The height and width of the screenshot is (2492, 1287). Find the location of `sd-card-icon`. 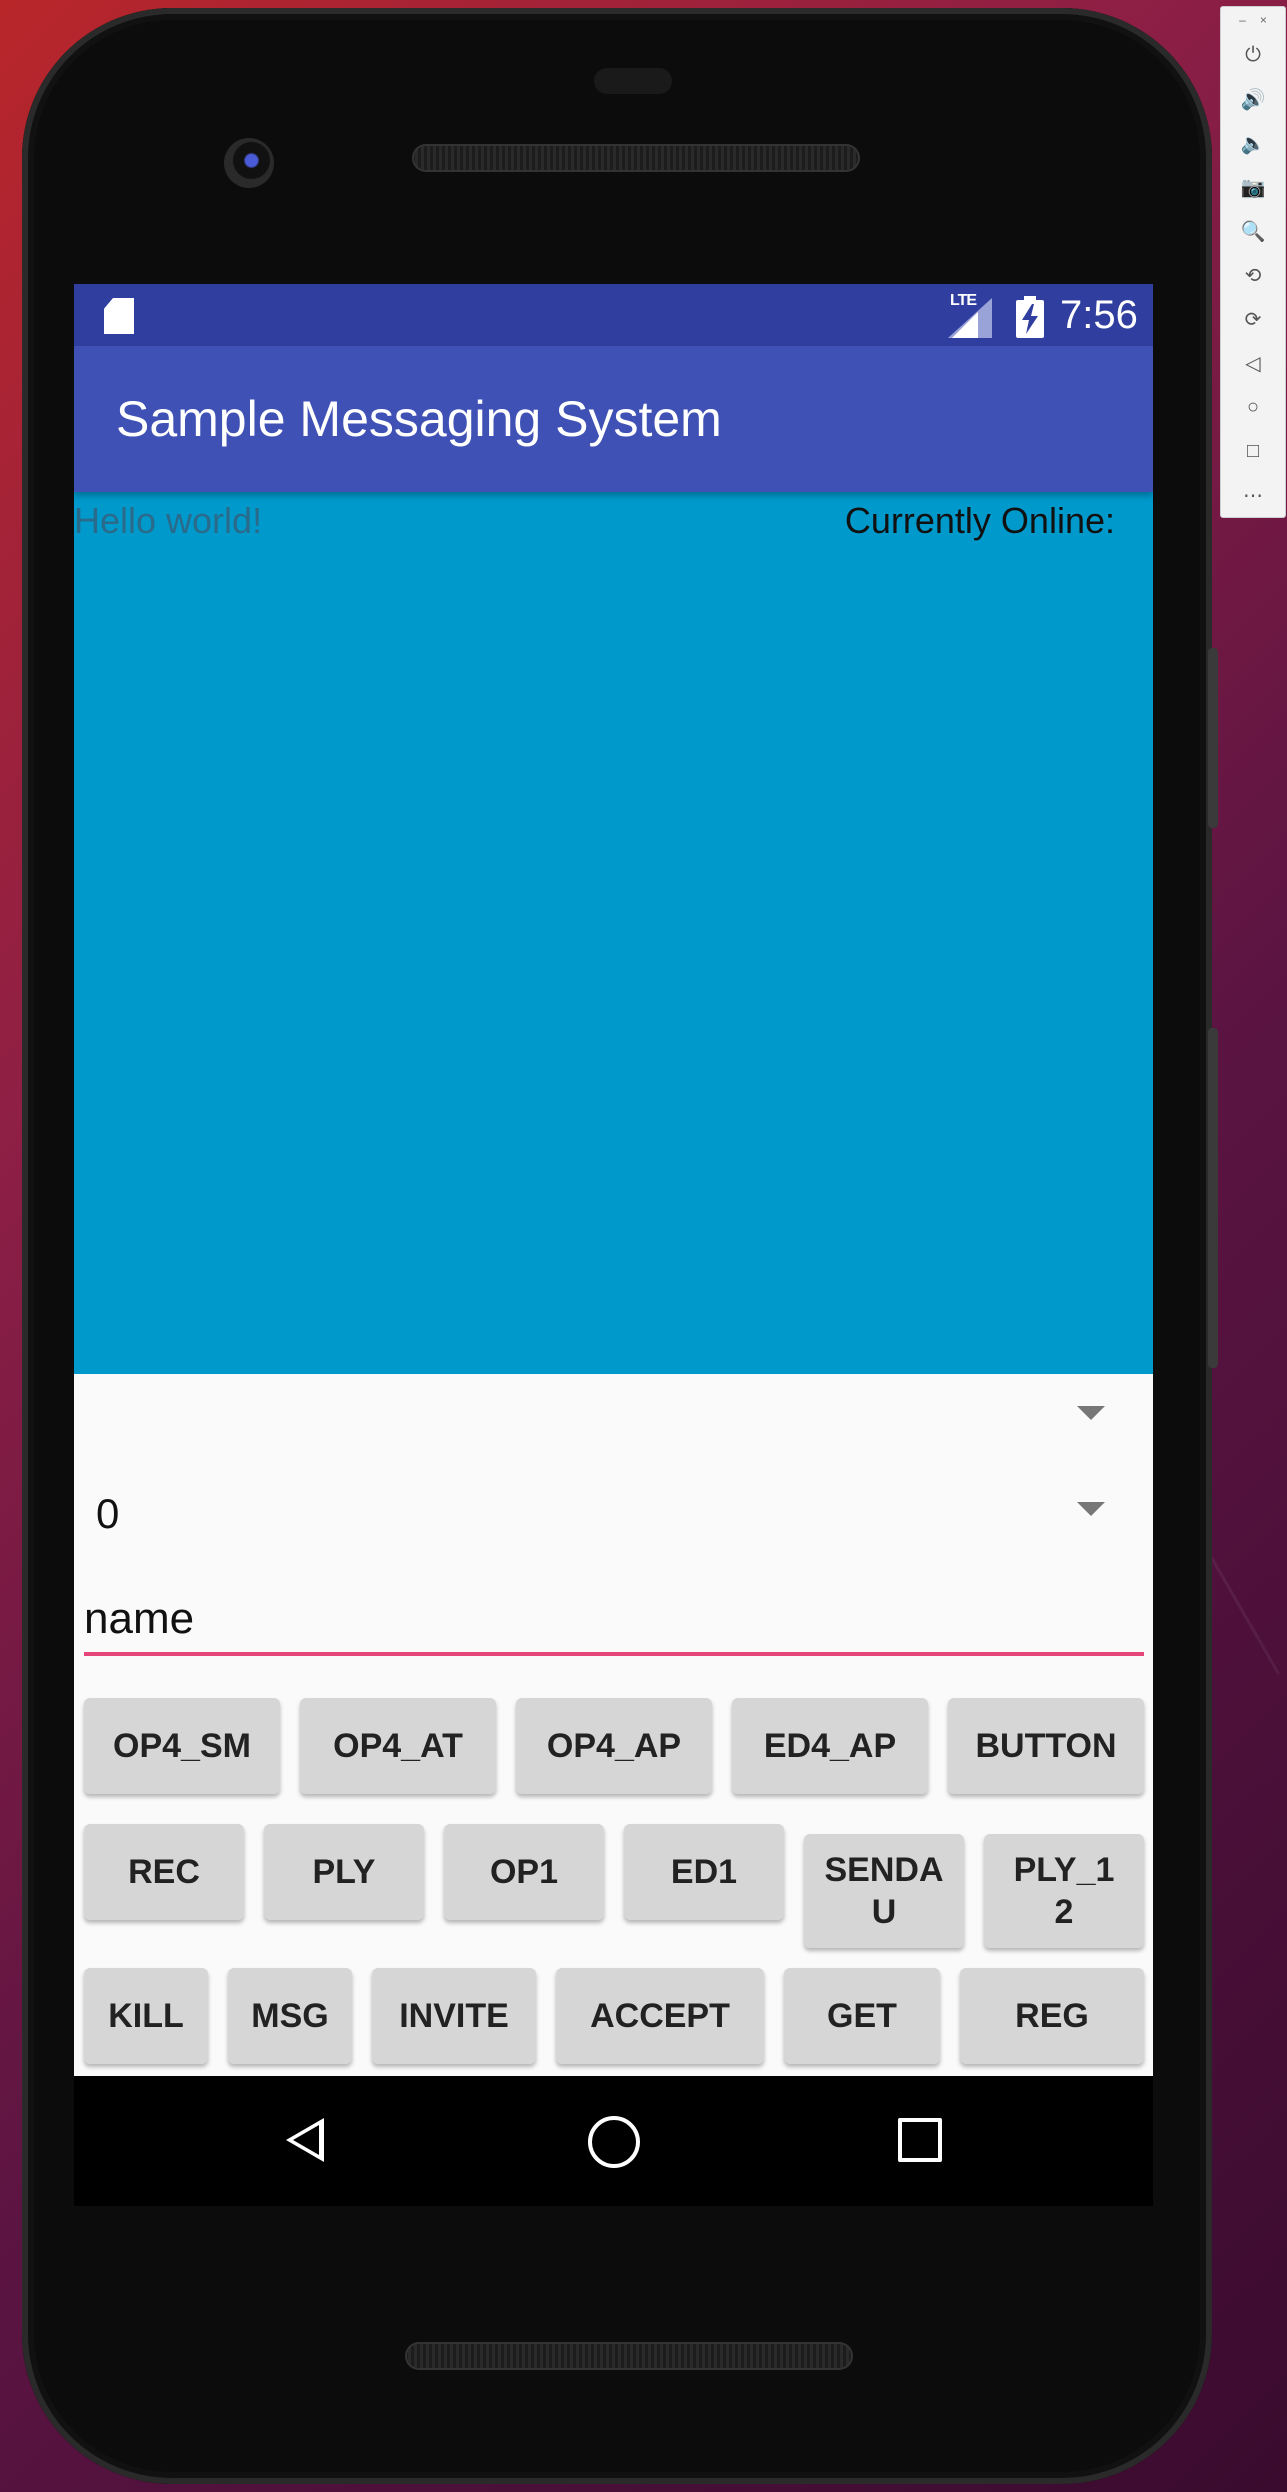

sd-card-icon is located at coordinates (119, 316).